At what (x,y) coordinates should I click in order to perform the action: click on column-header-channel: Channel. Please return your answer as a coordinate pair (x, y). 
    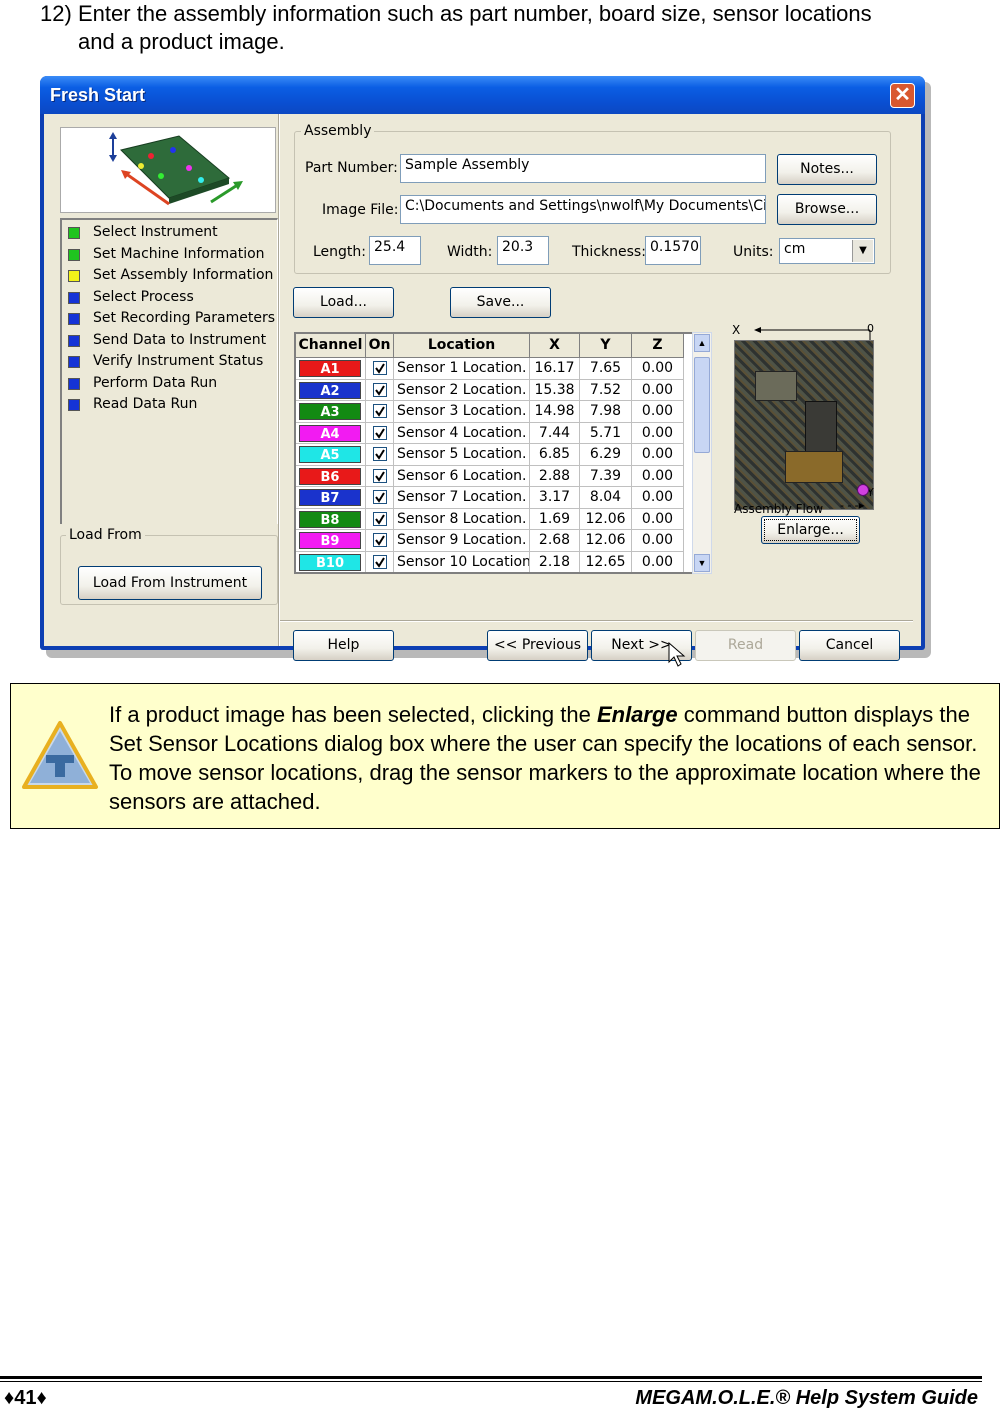
    Looking at the image, I should click on (331, 346).